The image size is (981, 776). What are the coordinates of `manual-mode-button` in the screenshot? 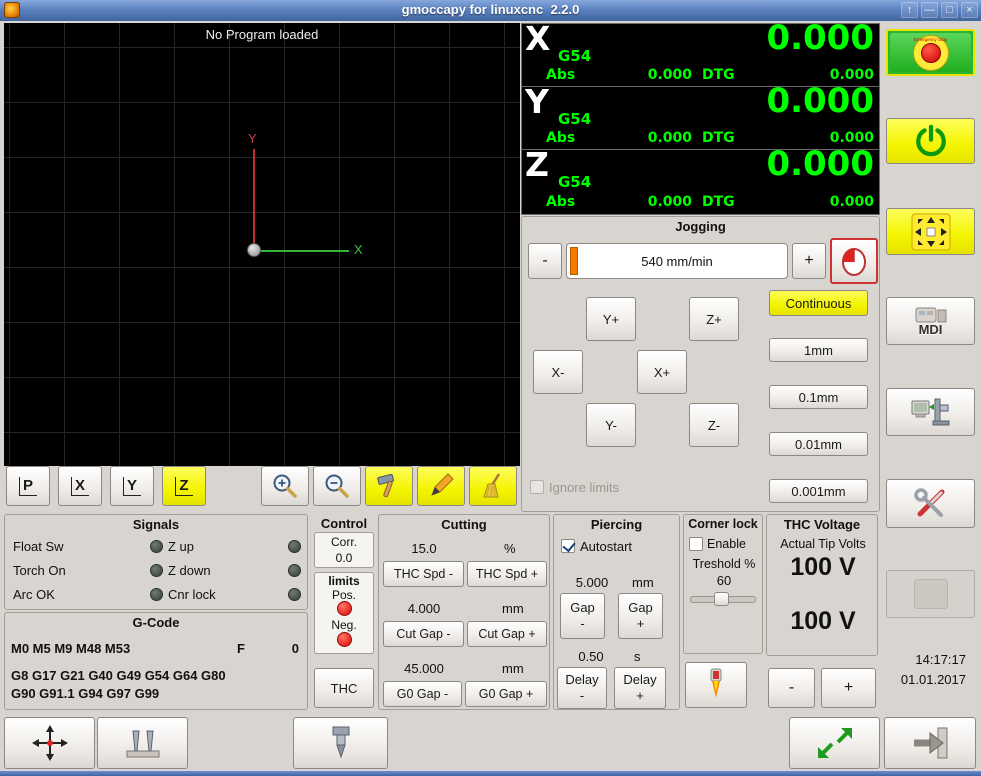 It's located at (930, 231).